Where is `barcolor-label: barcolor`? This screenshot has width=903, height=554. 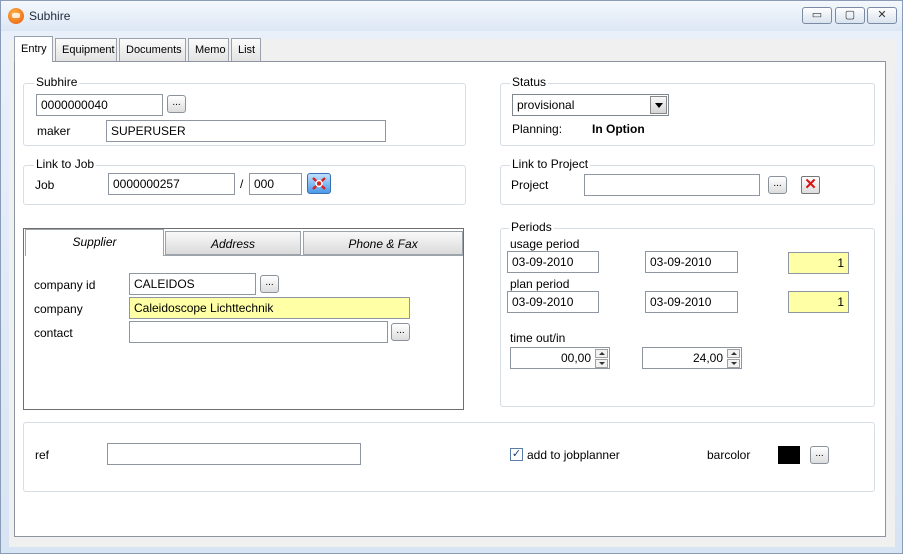
barcolor-label: barcolor is located at coordinates (729, 455).